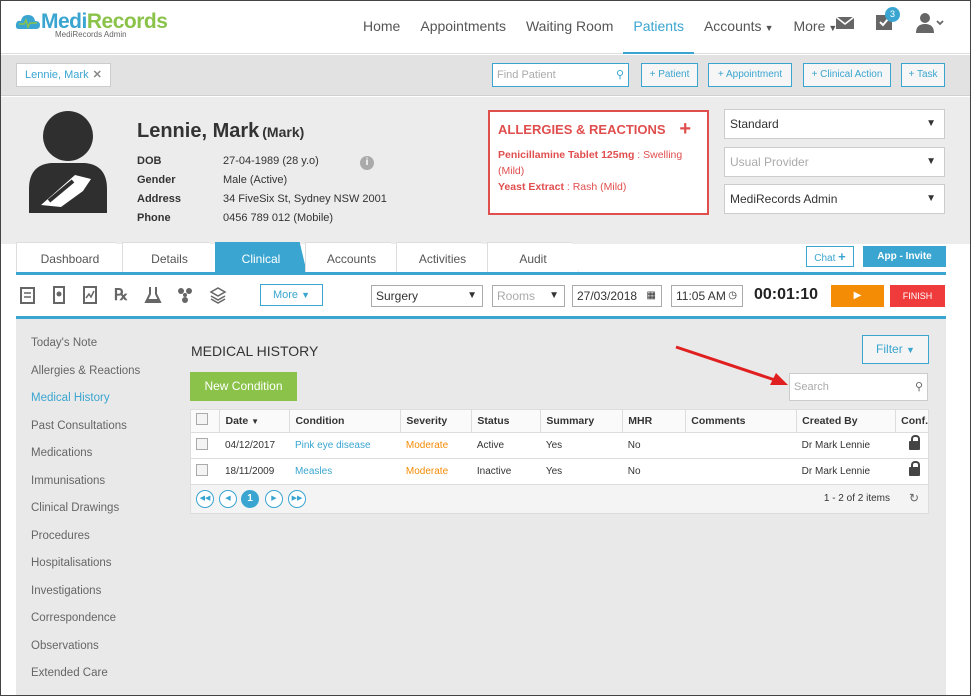 This screenshot has height=696, width=971. I want to click on time-input: 11:05 AM ◷, so click(707, 296).